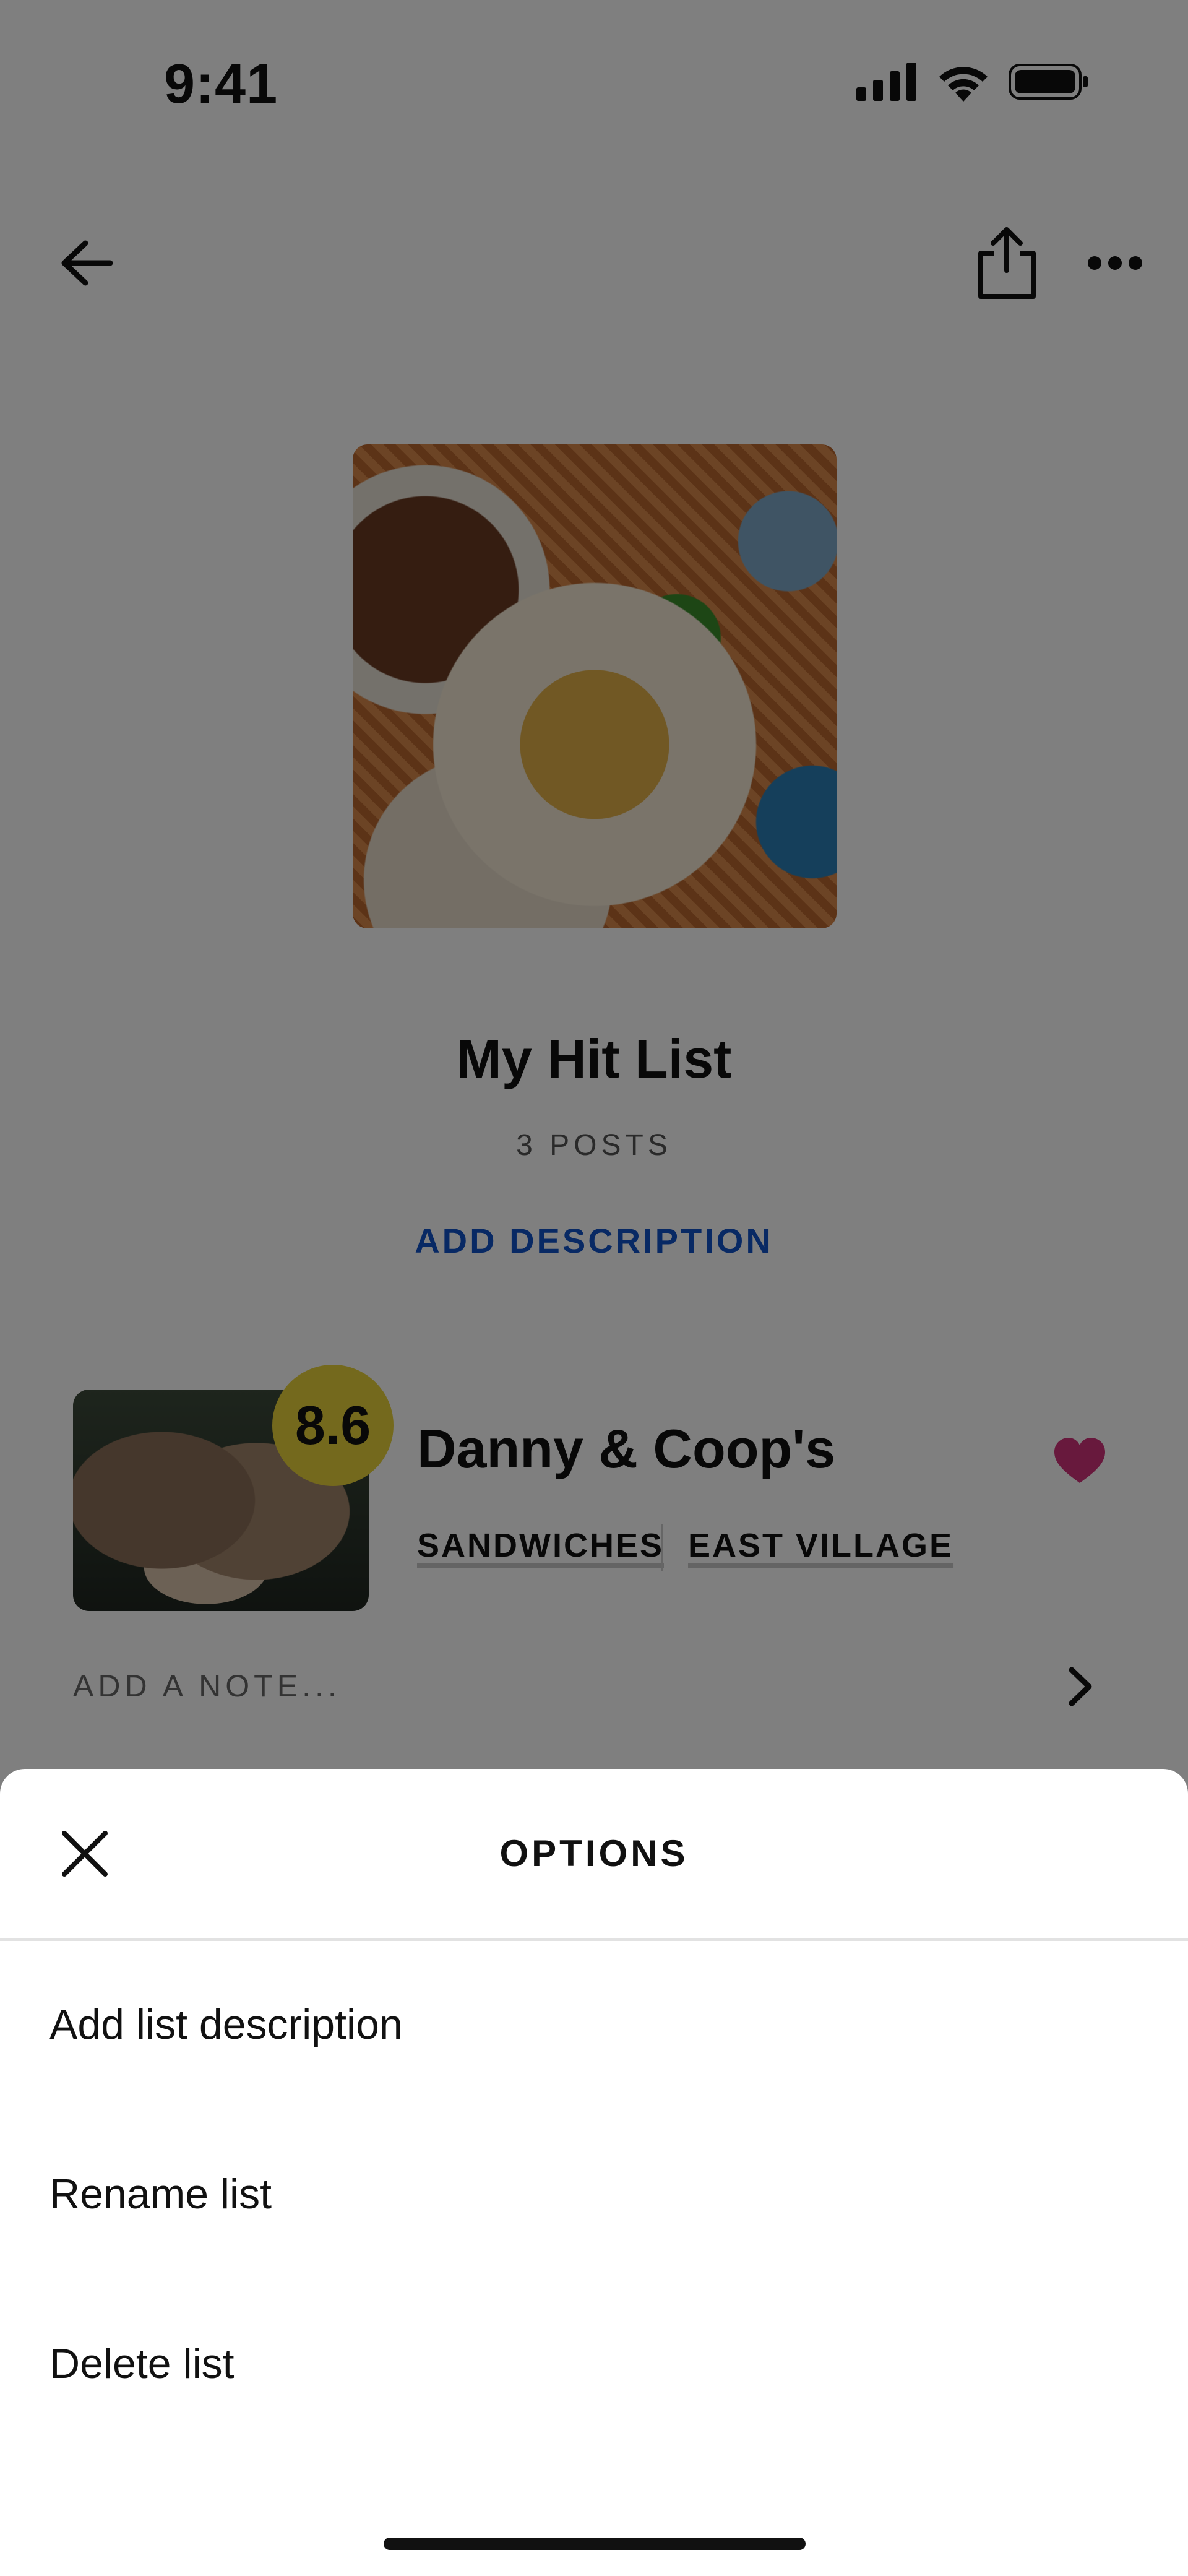 Image resolution: width=1188 pixels, height=2576 pixels. I want to click on sheet-divider, so click(594, 1939).